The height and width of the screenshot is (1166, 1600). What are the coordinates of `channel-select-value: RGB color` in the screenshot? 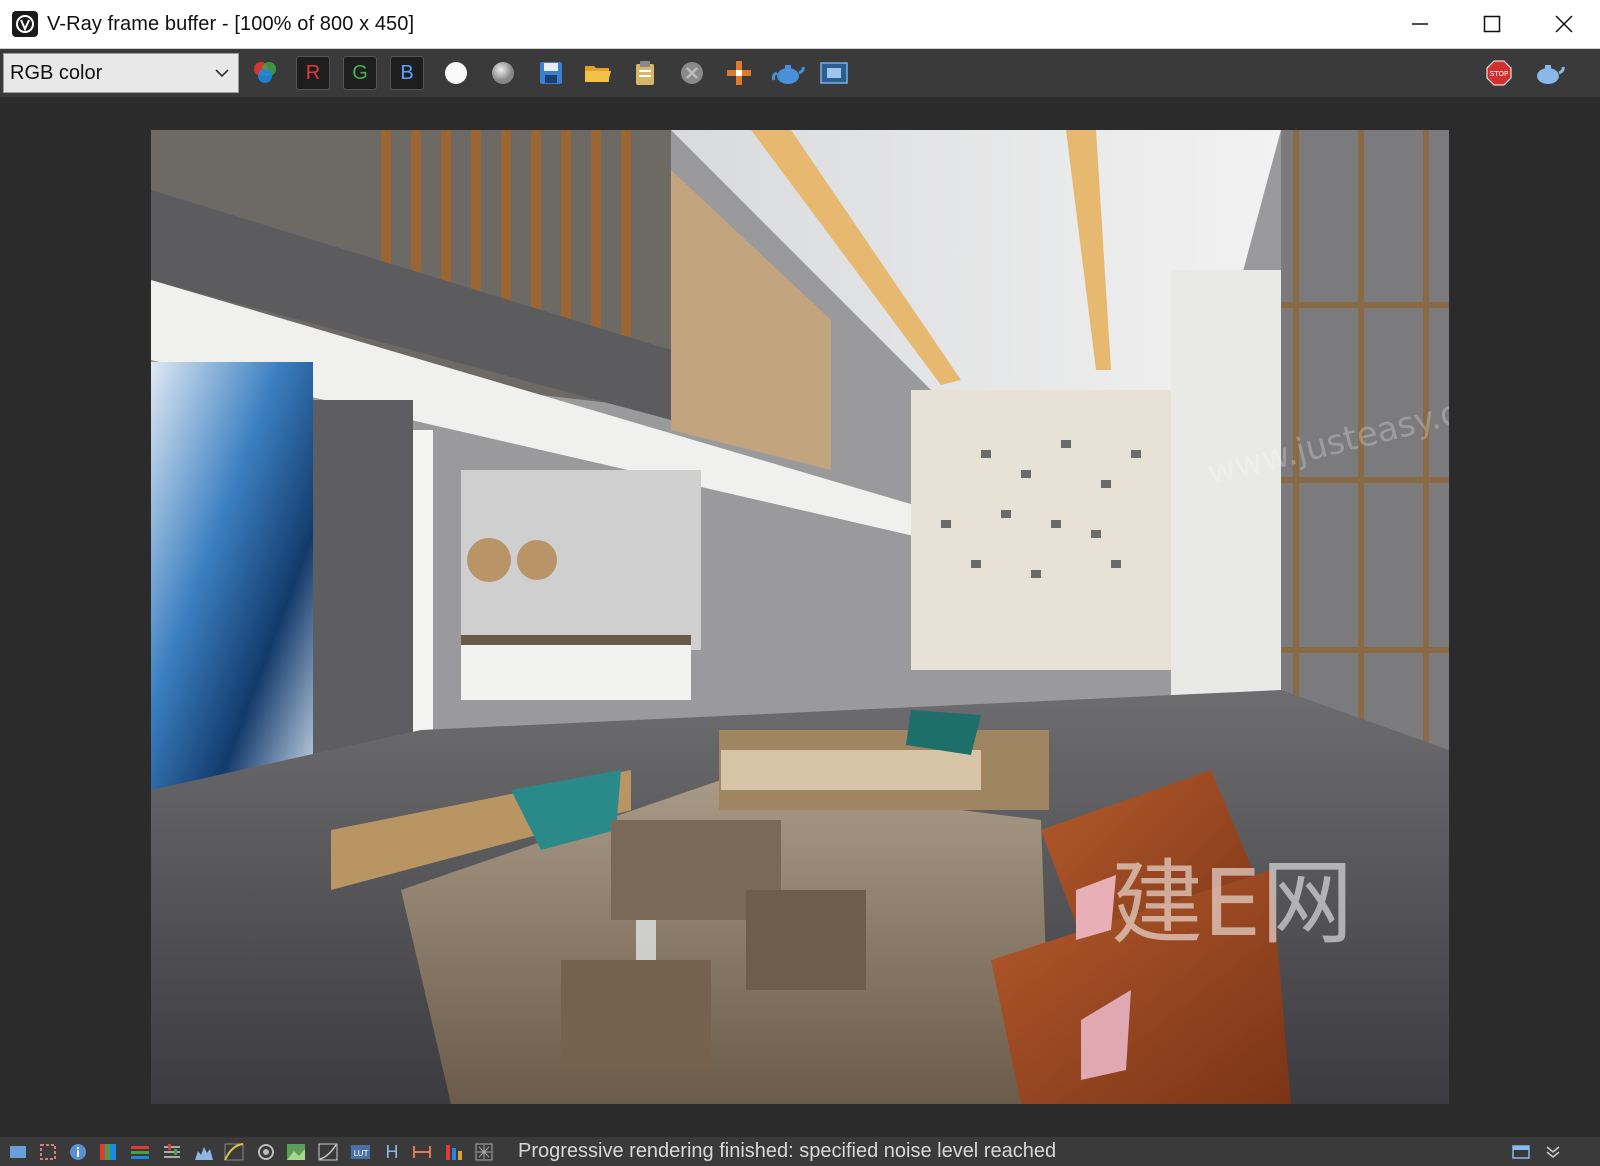 It's located at (56, 72).